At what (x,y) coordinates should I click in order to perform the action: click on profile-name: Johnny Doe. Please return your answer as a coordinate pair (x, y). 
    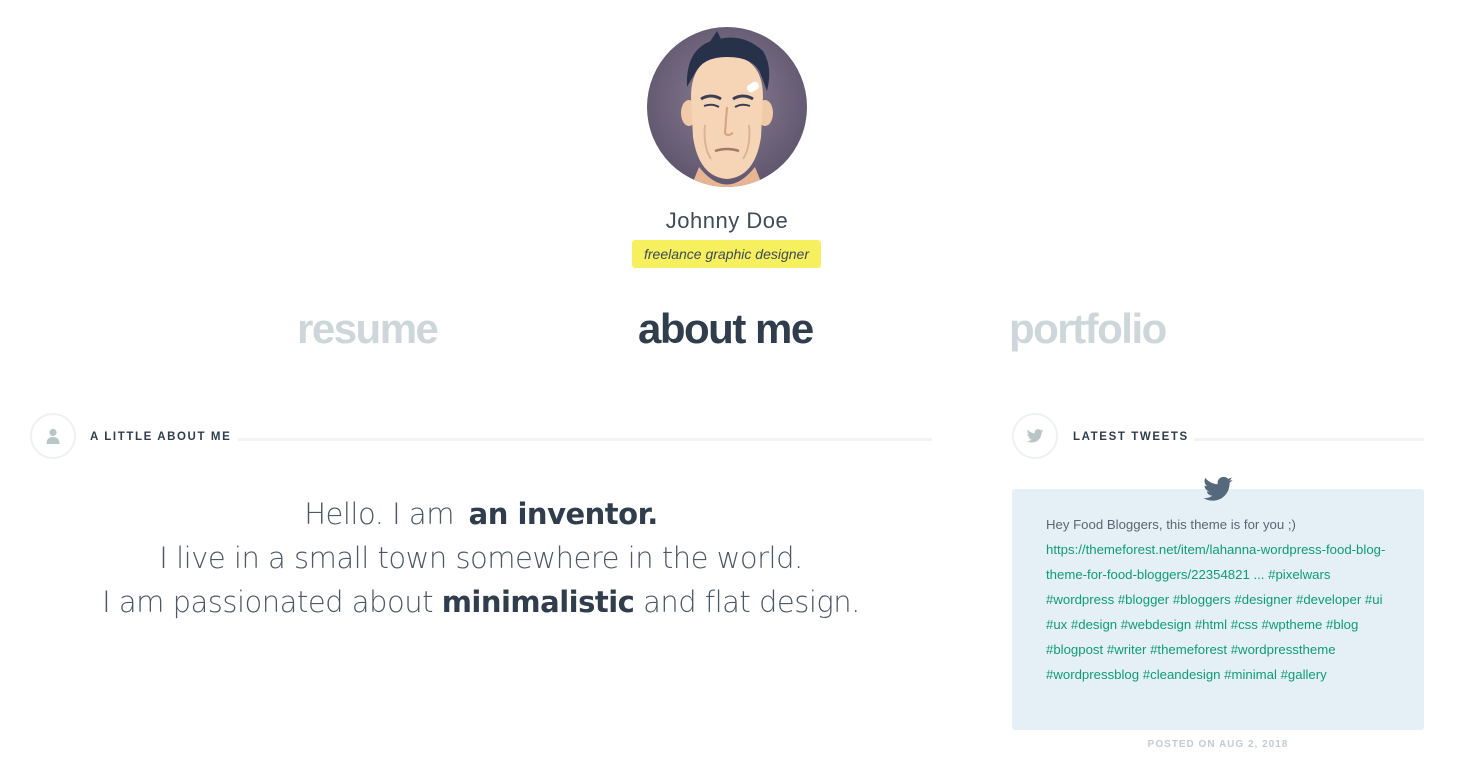
    Looking at the image, I should click on (727, 220).